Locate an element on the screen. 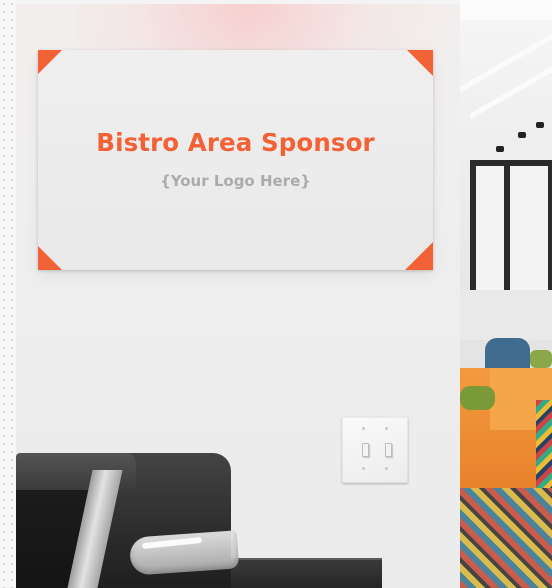 The image size is (552, 588). sign-title: Bistro Area Sponsor is located at coordinates (235, 142).